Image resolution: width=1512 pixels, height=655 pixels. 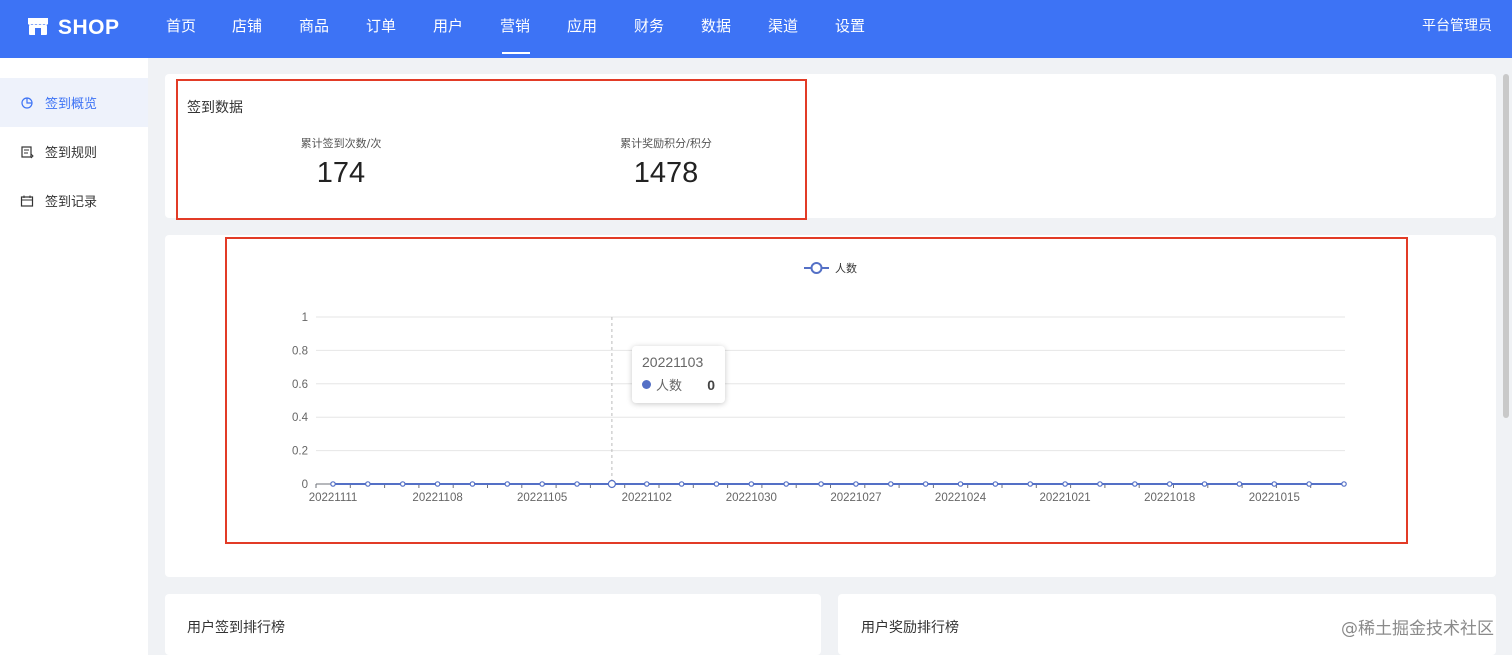 What do you see at coordinates (1506, 246) in the screenshot?
I see `page-scrollbar` at bounding box center [1506, 246].